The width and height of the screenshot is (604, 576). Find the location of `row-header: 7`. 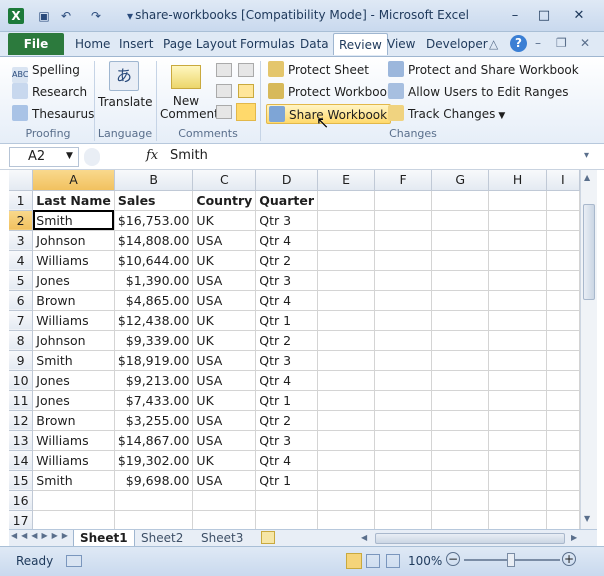

row-header: 7 is located at coordinates (21, 320).